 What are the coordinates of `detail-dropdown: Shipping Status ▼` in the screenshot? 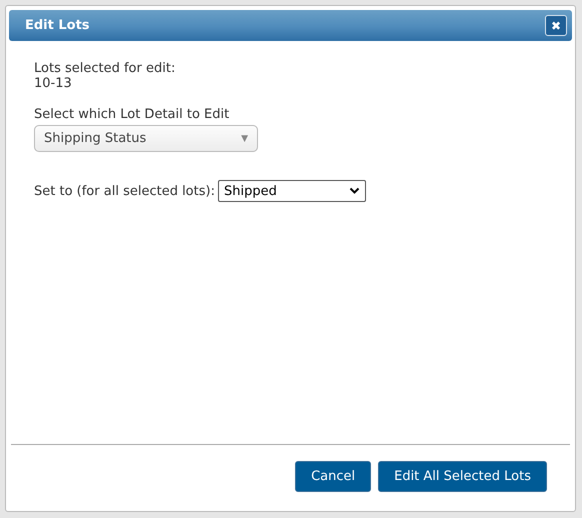 It's located at (146, 138).